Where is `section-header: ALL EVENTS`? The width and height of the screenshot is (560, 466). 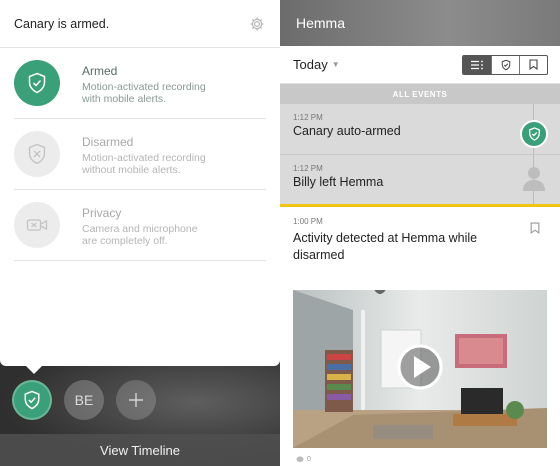 section-header: ALL EVENTS is located at coordinates (420, 94).